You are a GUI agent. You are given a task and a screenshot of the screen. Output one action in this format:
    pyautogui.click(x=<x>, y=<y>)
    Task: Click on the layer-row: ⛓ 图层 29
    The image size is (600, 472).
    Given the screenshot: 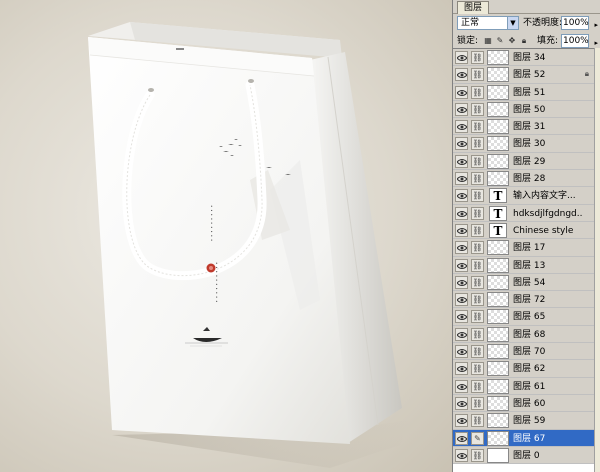 What is the action you would take?
    pyautogui.click(x=524, y=161)
    